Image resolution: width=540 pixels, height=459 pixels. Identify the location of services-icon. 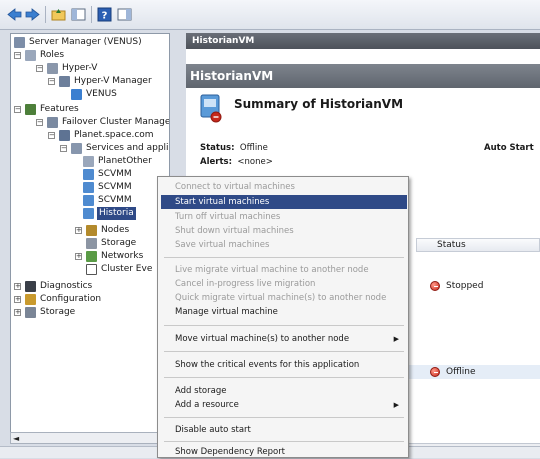
(76, 148).